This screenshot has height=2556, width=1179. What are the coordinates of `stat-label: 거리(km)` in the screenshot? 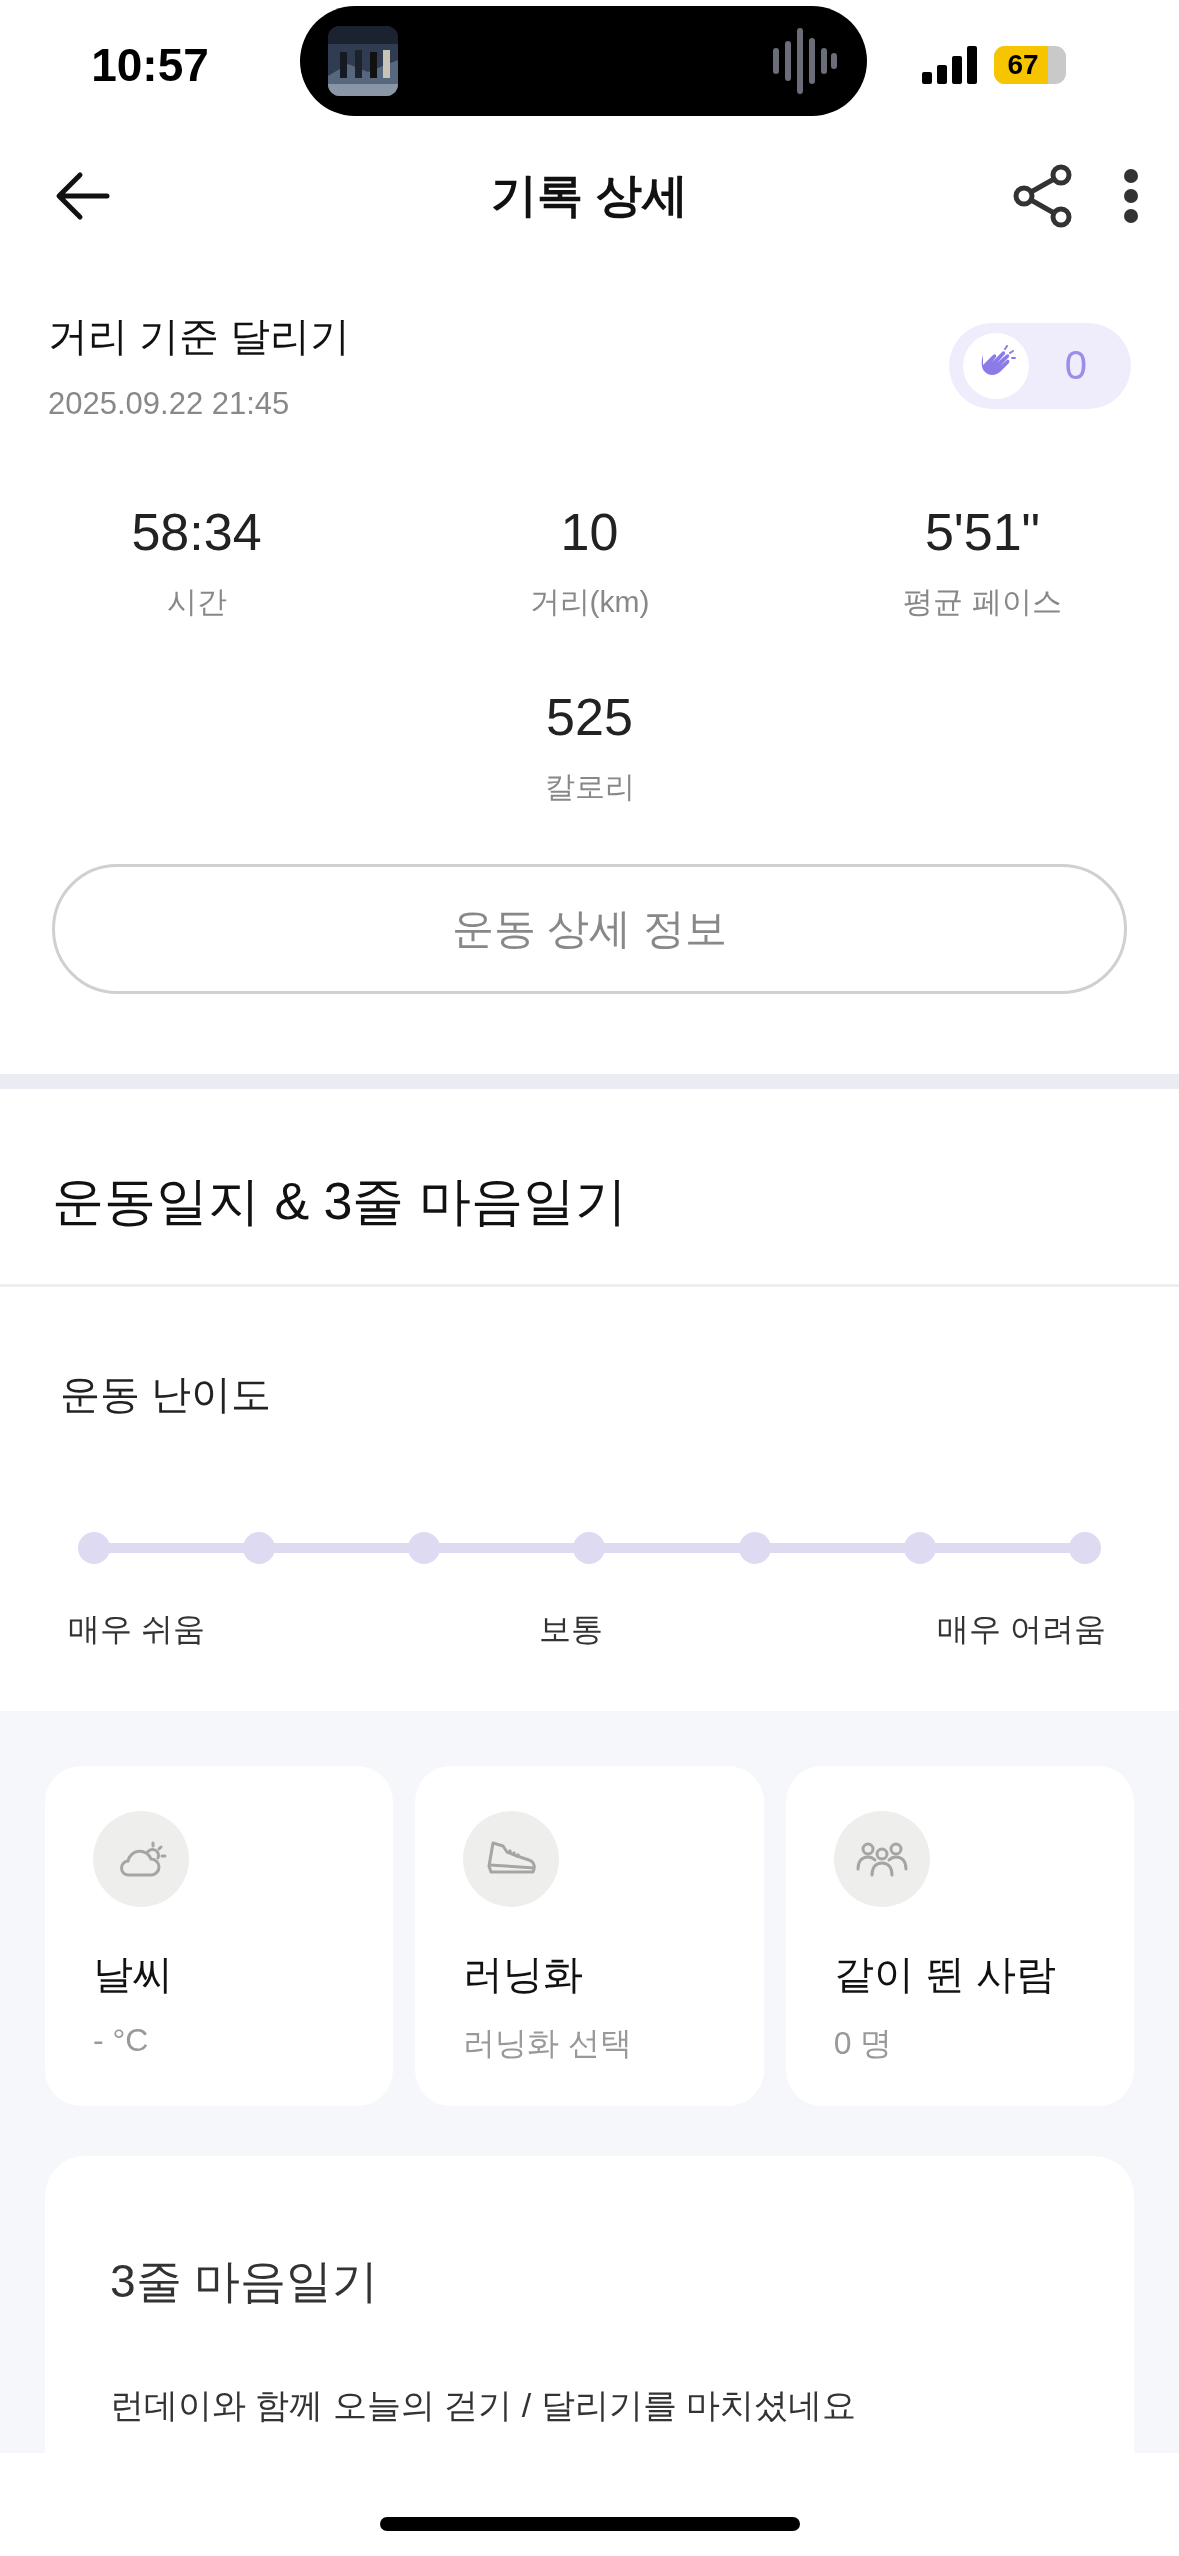 It's located at (589, 602).